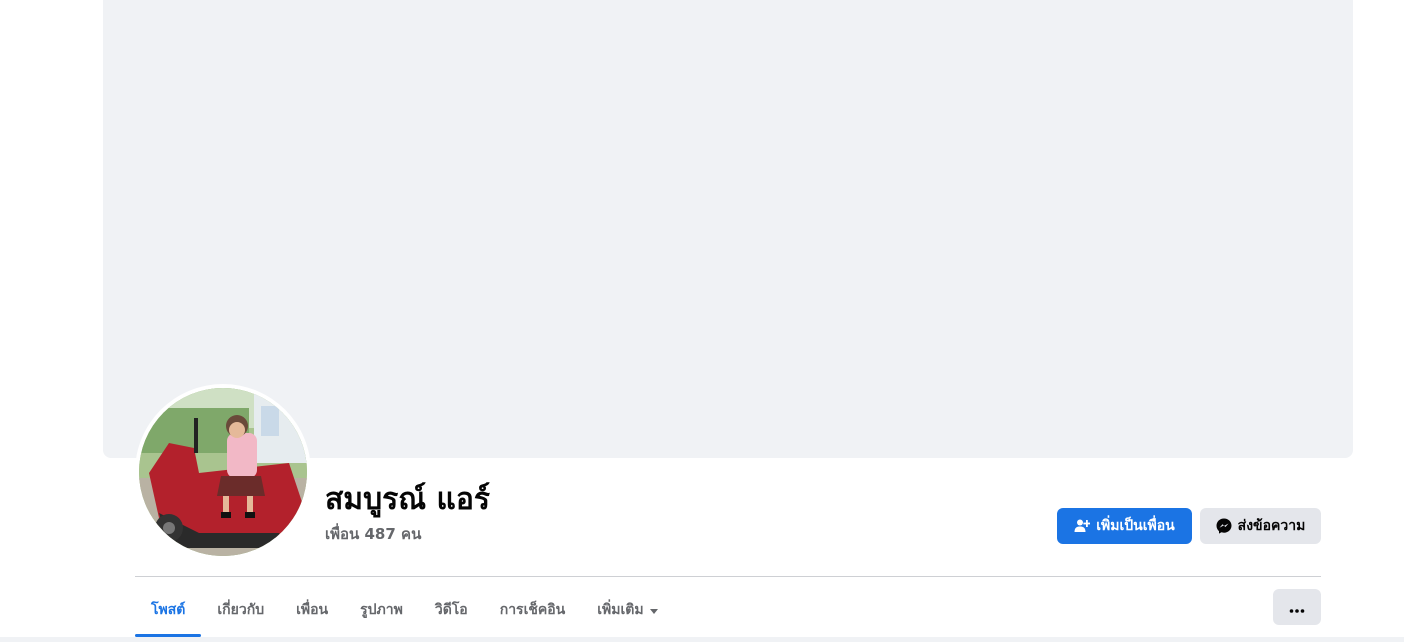 This screenshot has width=1404, height=642. I want to click on ellipsis-icon, so click(1297, 607).